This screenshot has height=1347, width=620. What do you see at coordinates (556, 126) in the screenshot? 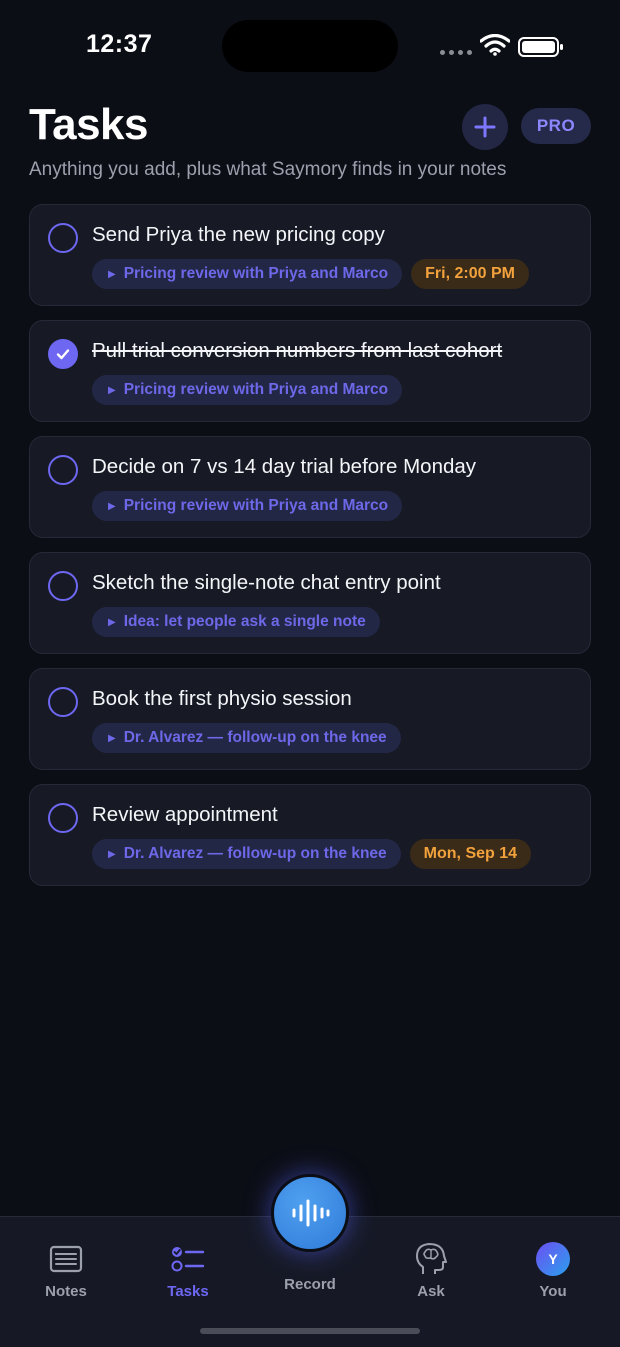
I see `pro-button: PRO` at bounding box center [556, 126].